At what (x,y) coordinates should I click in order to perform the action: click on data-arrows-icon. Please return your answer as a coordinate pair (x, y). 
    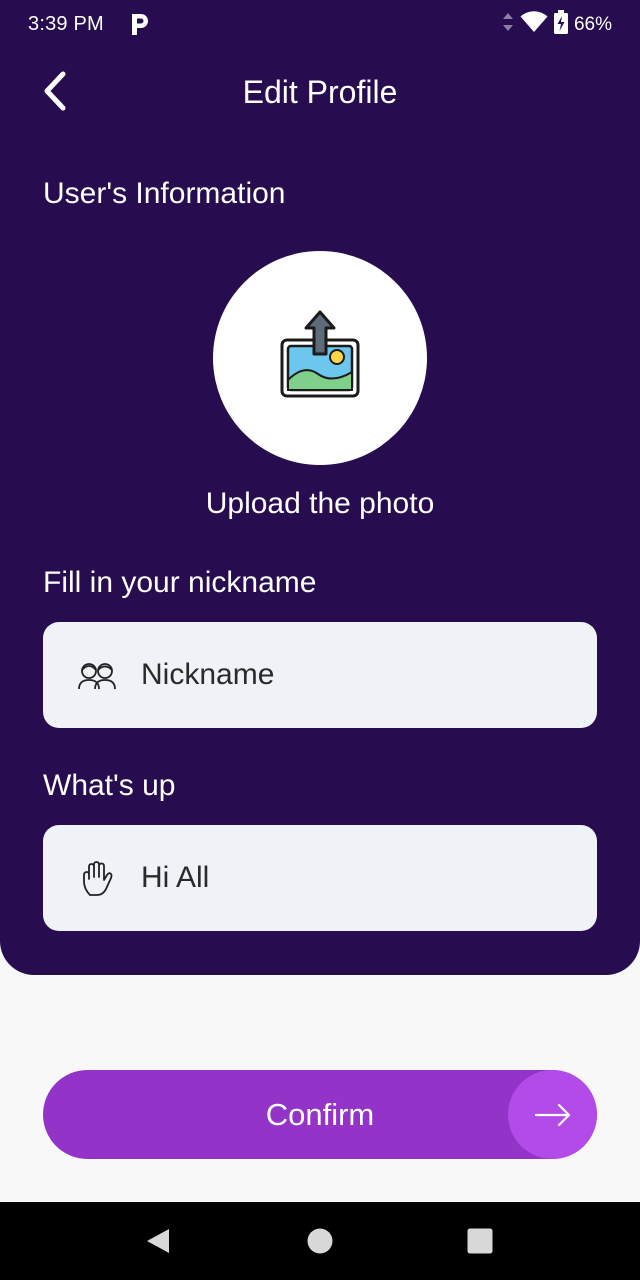
    Looking at the image, I should click on (508, 25).